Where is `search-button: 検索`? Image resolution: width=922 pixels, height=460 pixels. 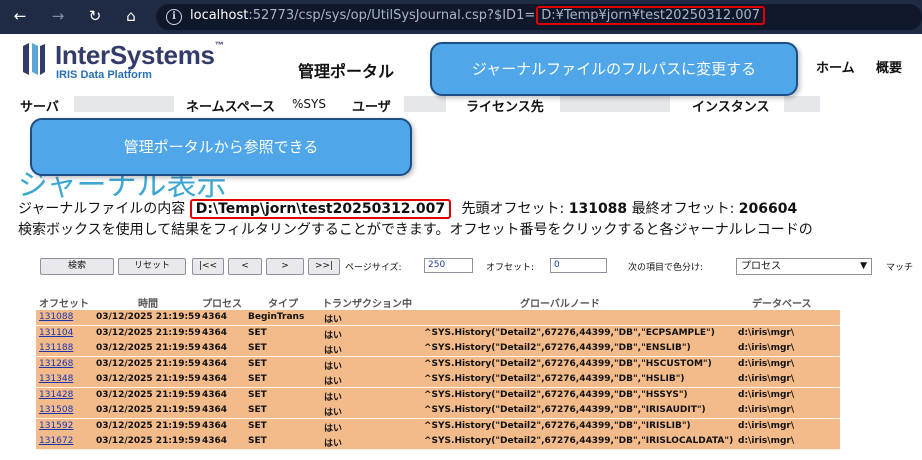
search-button: 検索 is located at coordinates (77, 266).